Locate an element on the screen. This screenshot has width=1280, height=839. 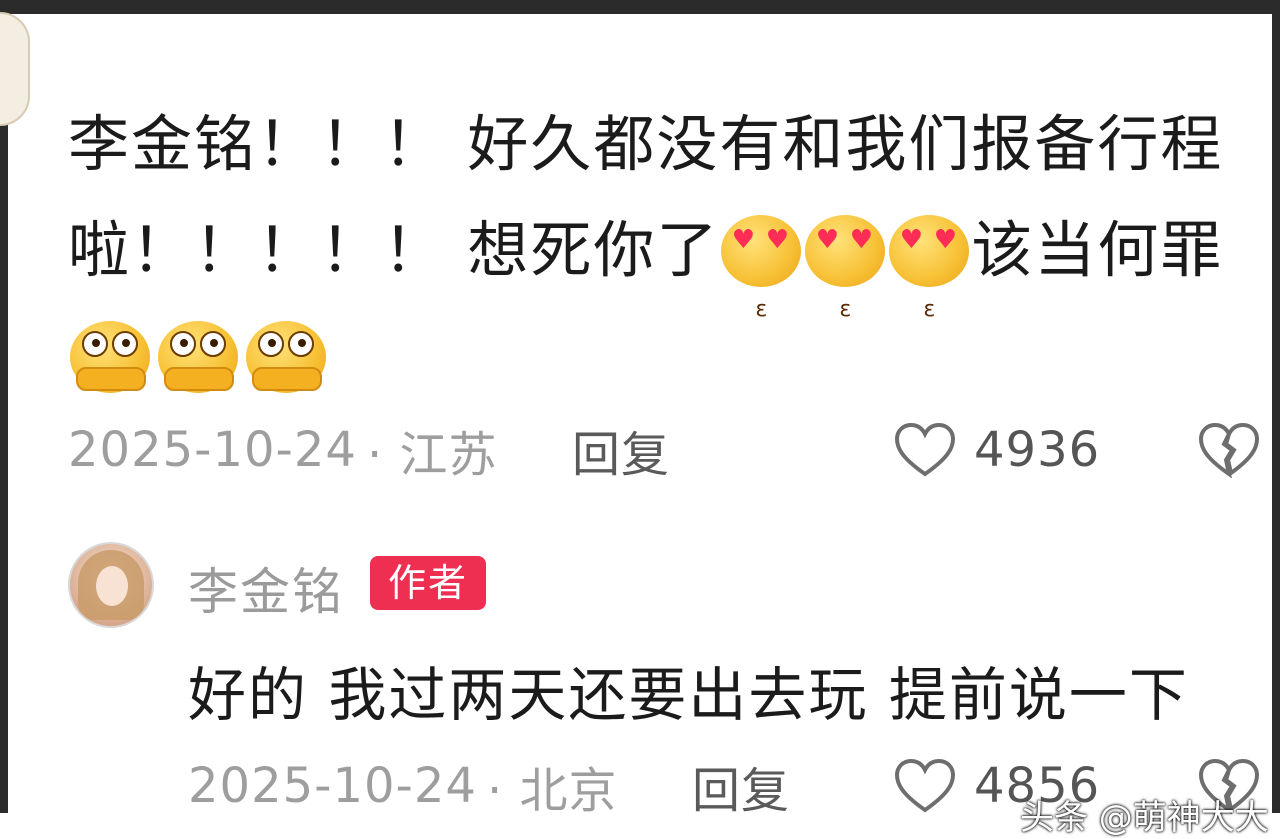
comment-line-2-suffix: 该当何罪 is located at coordinates (1097, 250).